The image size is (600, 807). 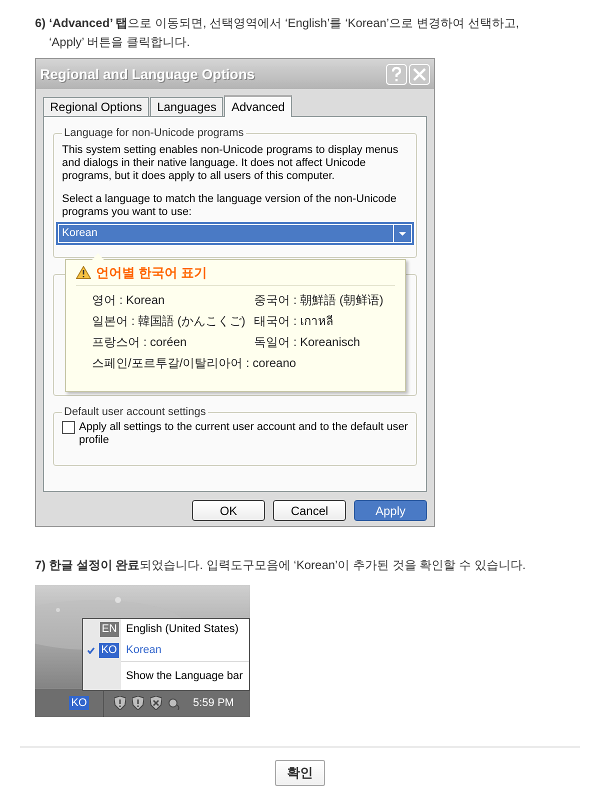 I want to click on translation-entry: 독일어 : Koreanisch, so click(x=308, y=342).